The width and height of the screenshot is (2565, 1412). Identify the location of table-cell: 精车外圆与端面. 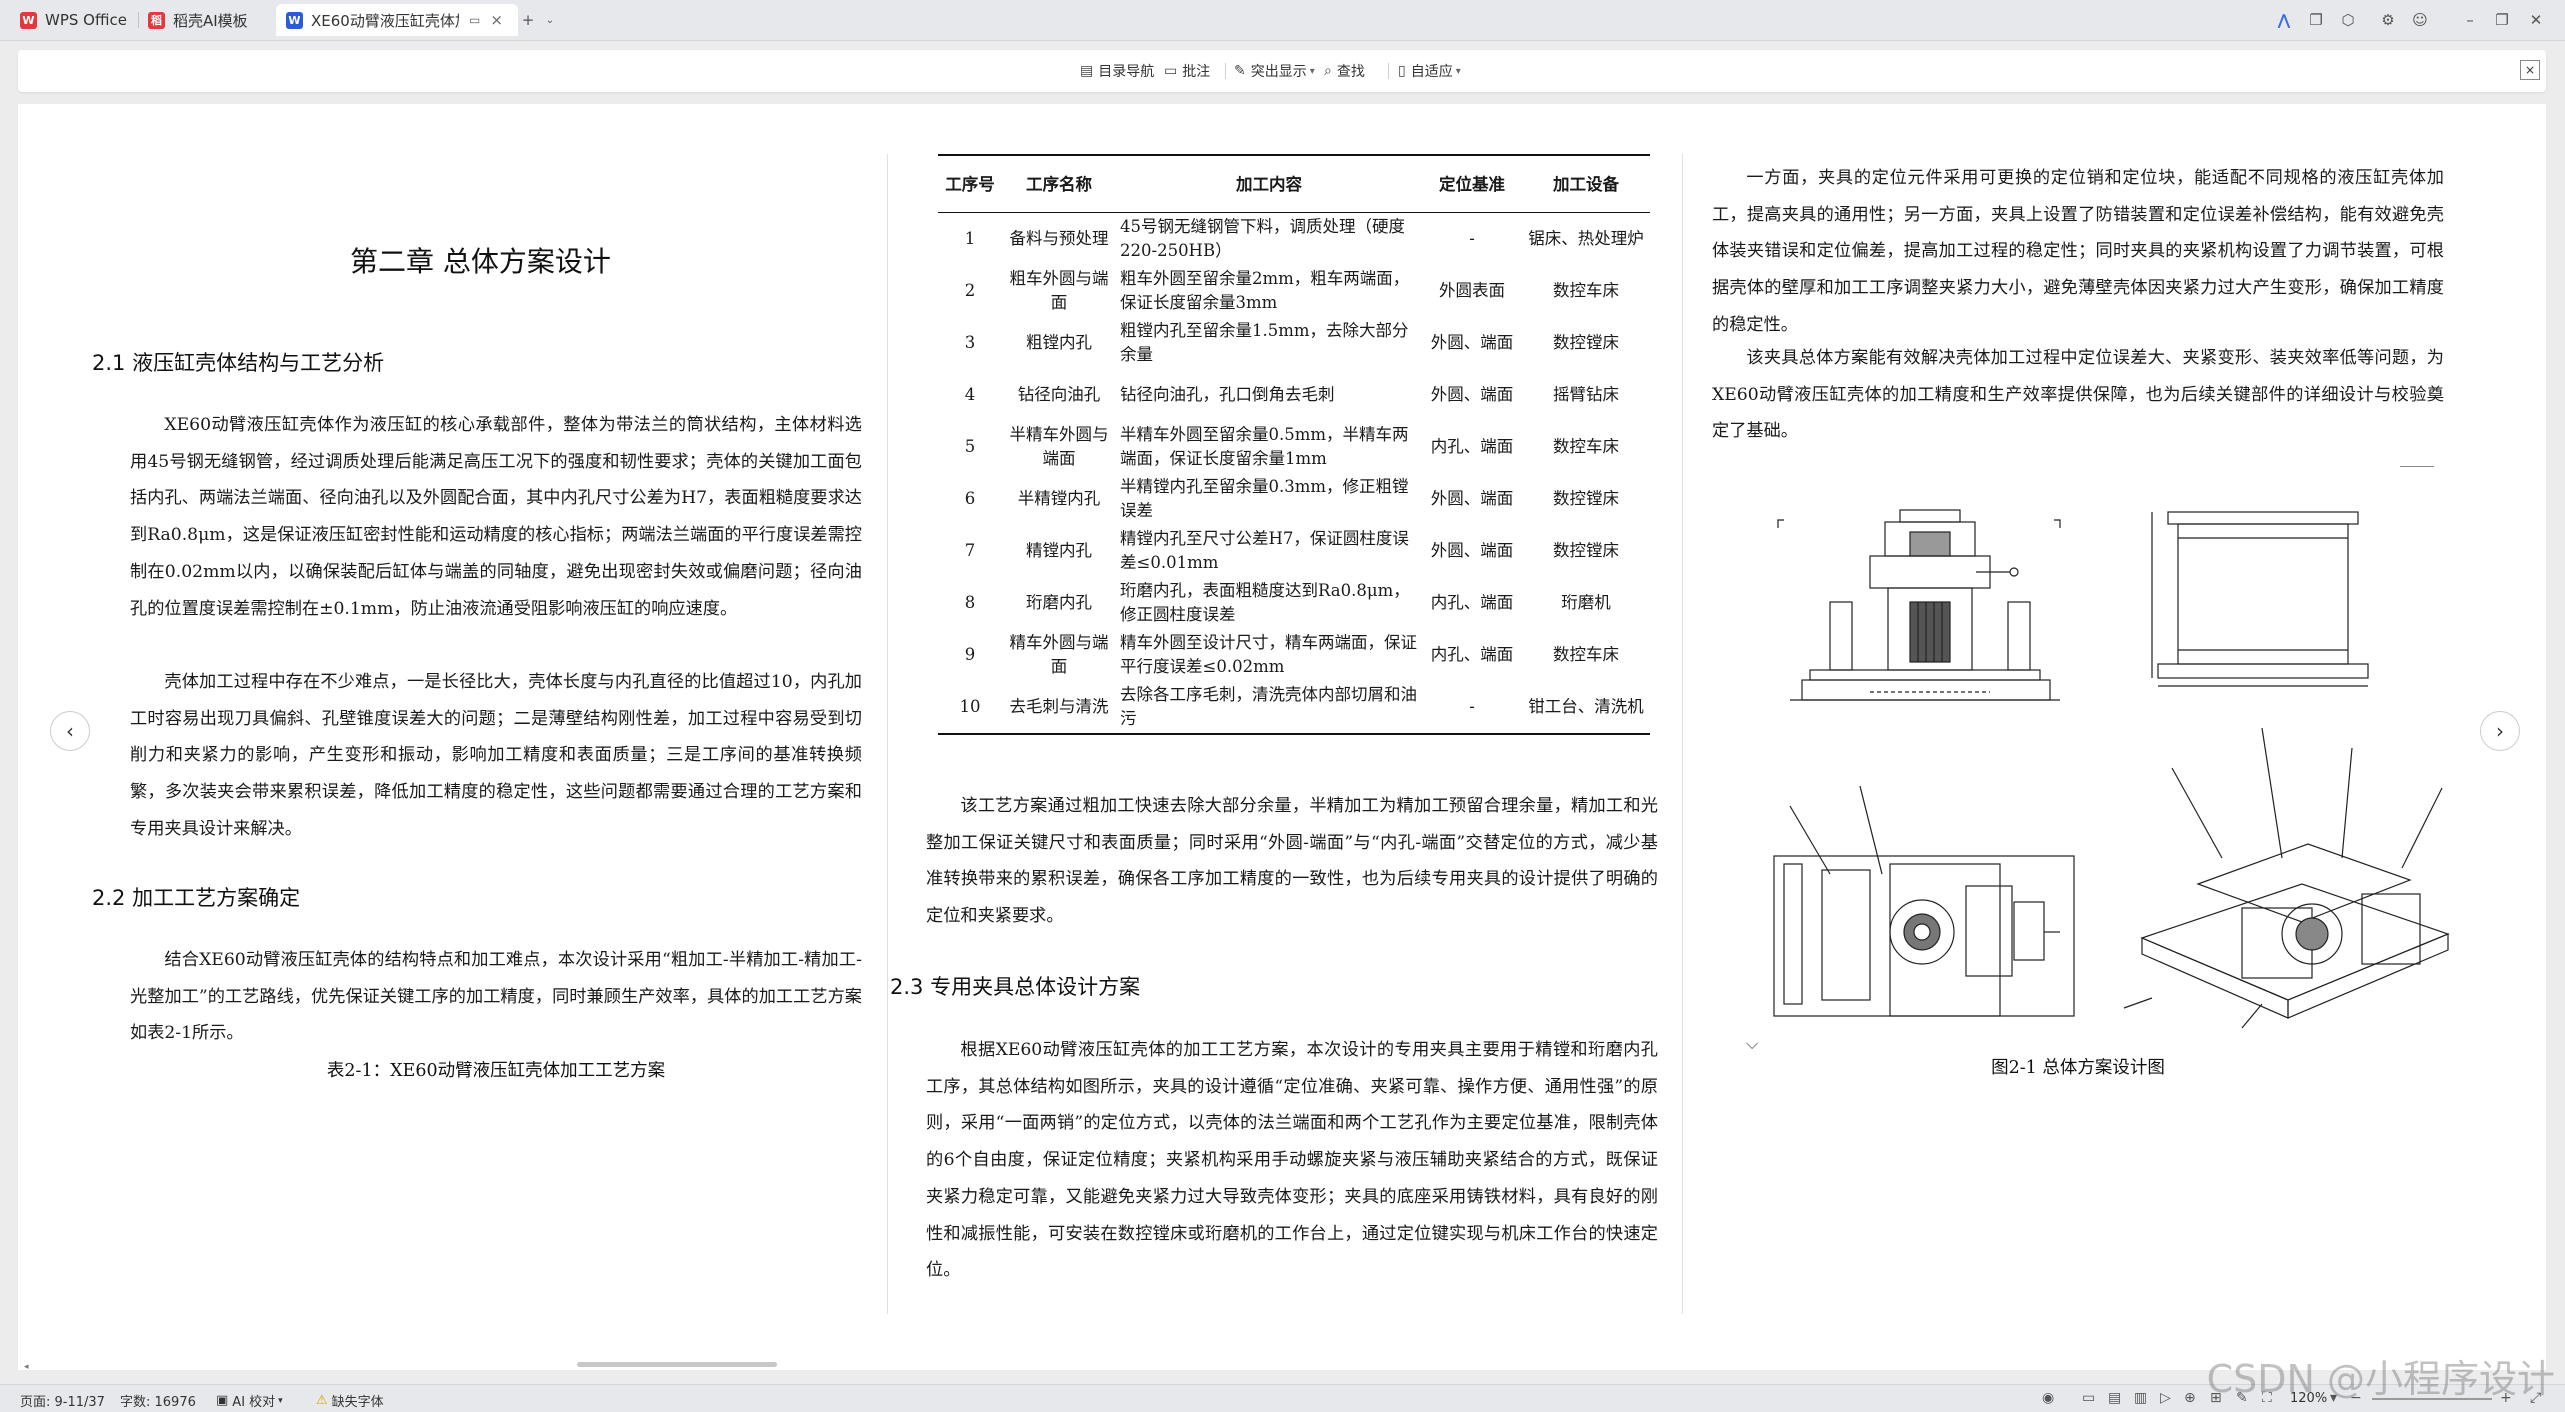
(1059, 654).